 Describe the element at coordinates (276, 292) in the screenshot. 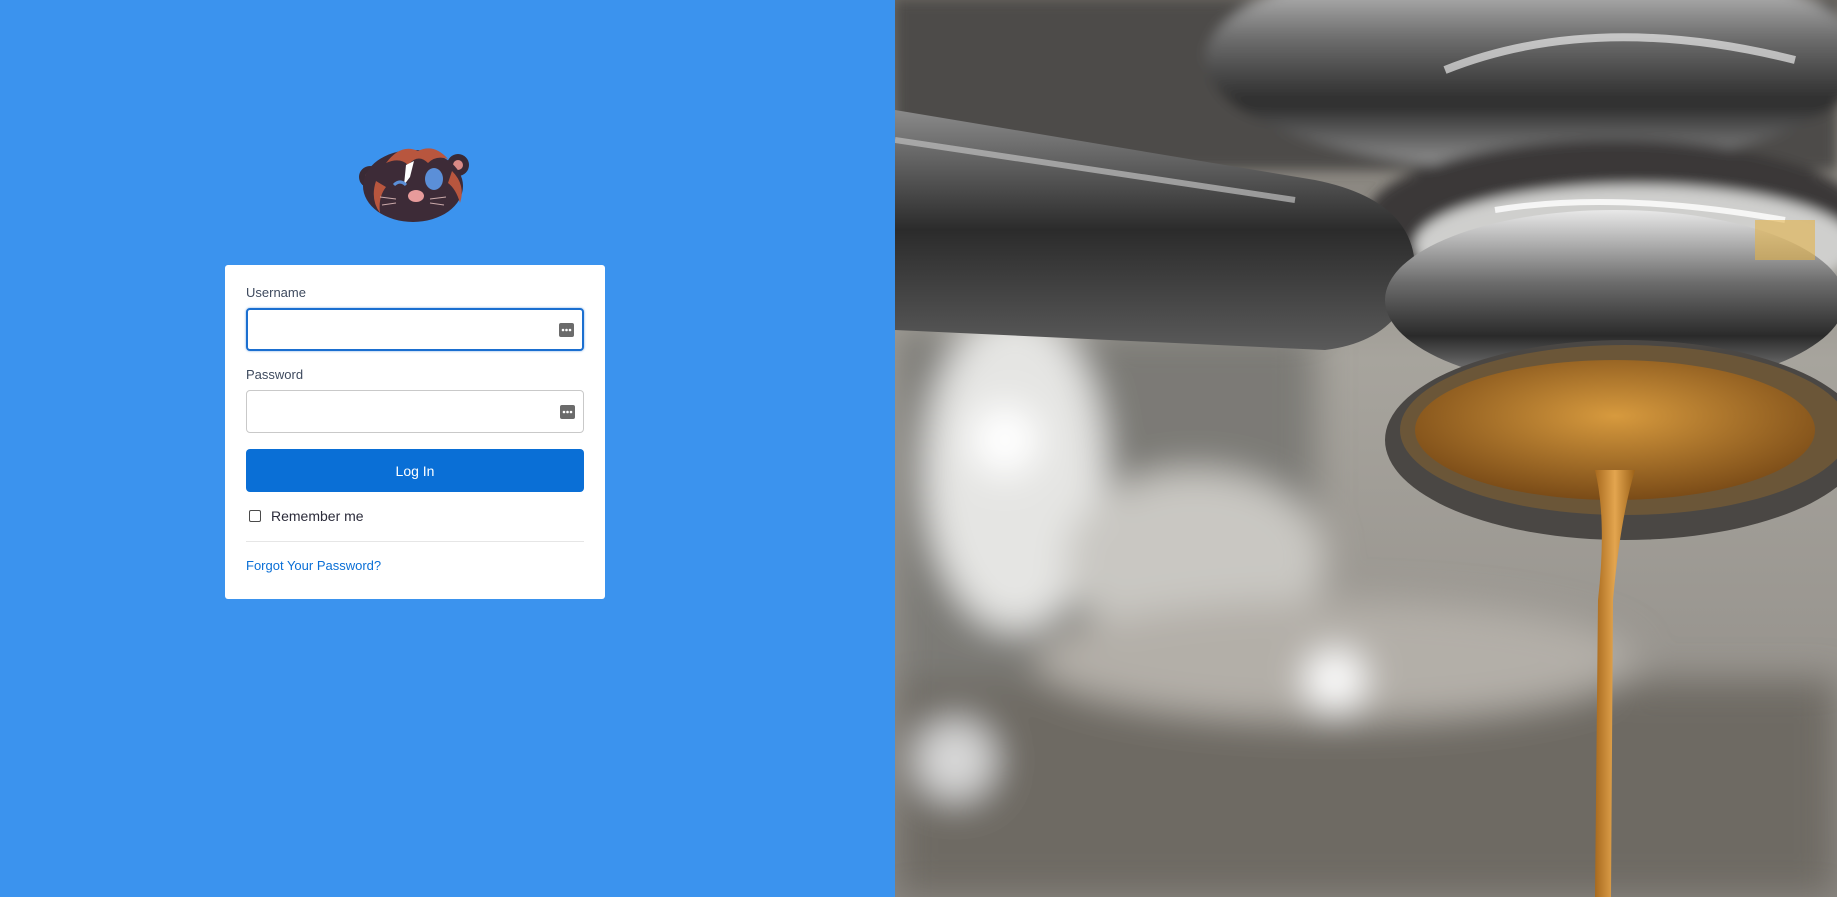

I see `username-label: Username` at that location.